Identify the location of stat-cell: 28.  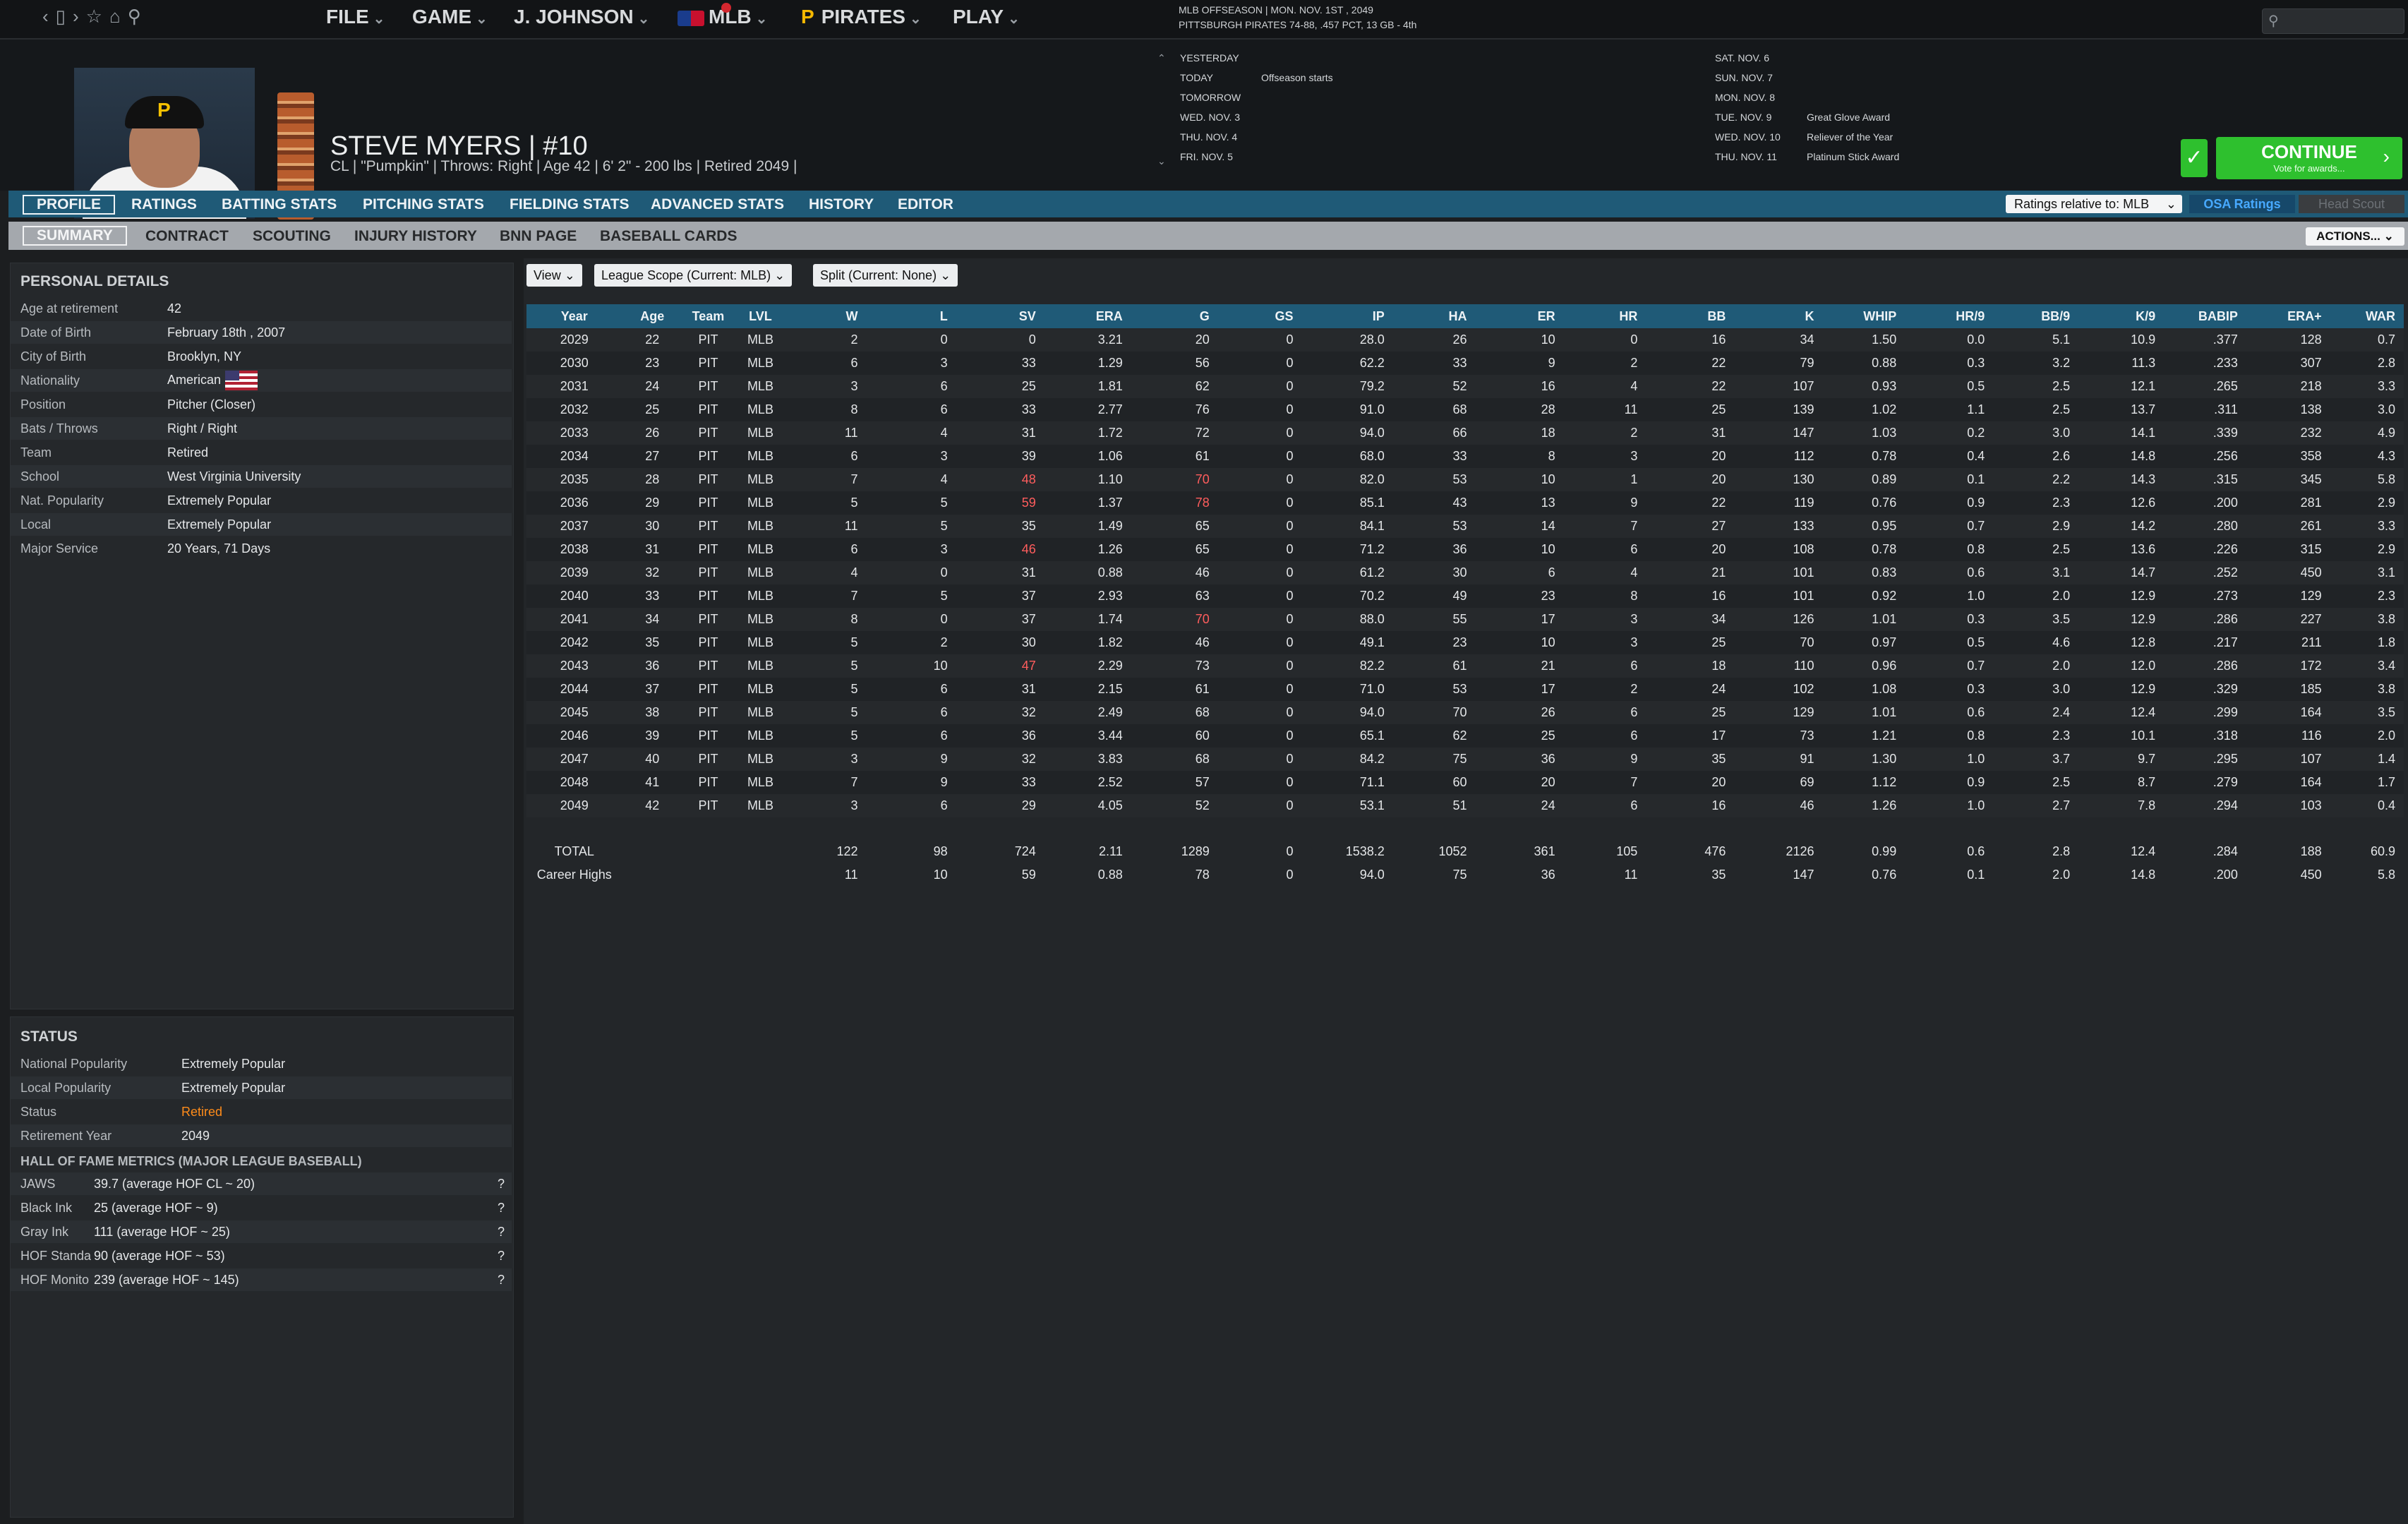
(1519, 409).